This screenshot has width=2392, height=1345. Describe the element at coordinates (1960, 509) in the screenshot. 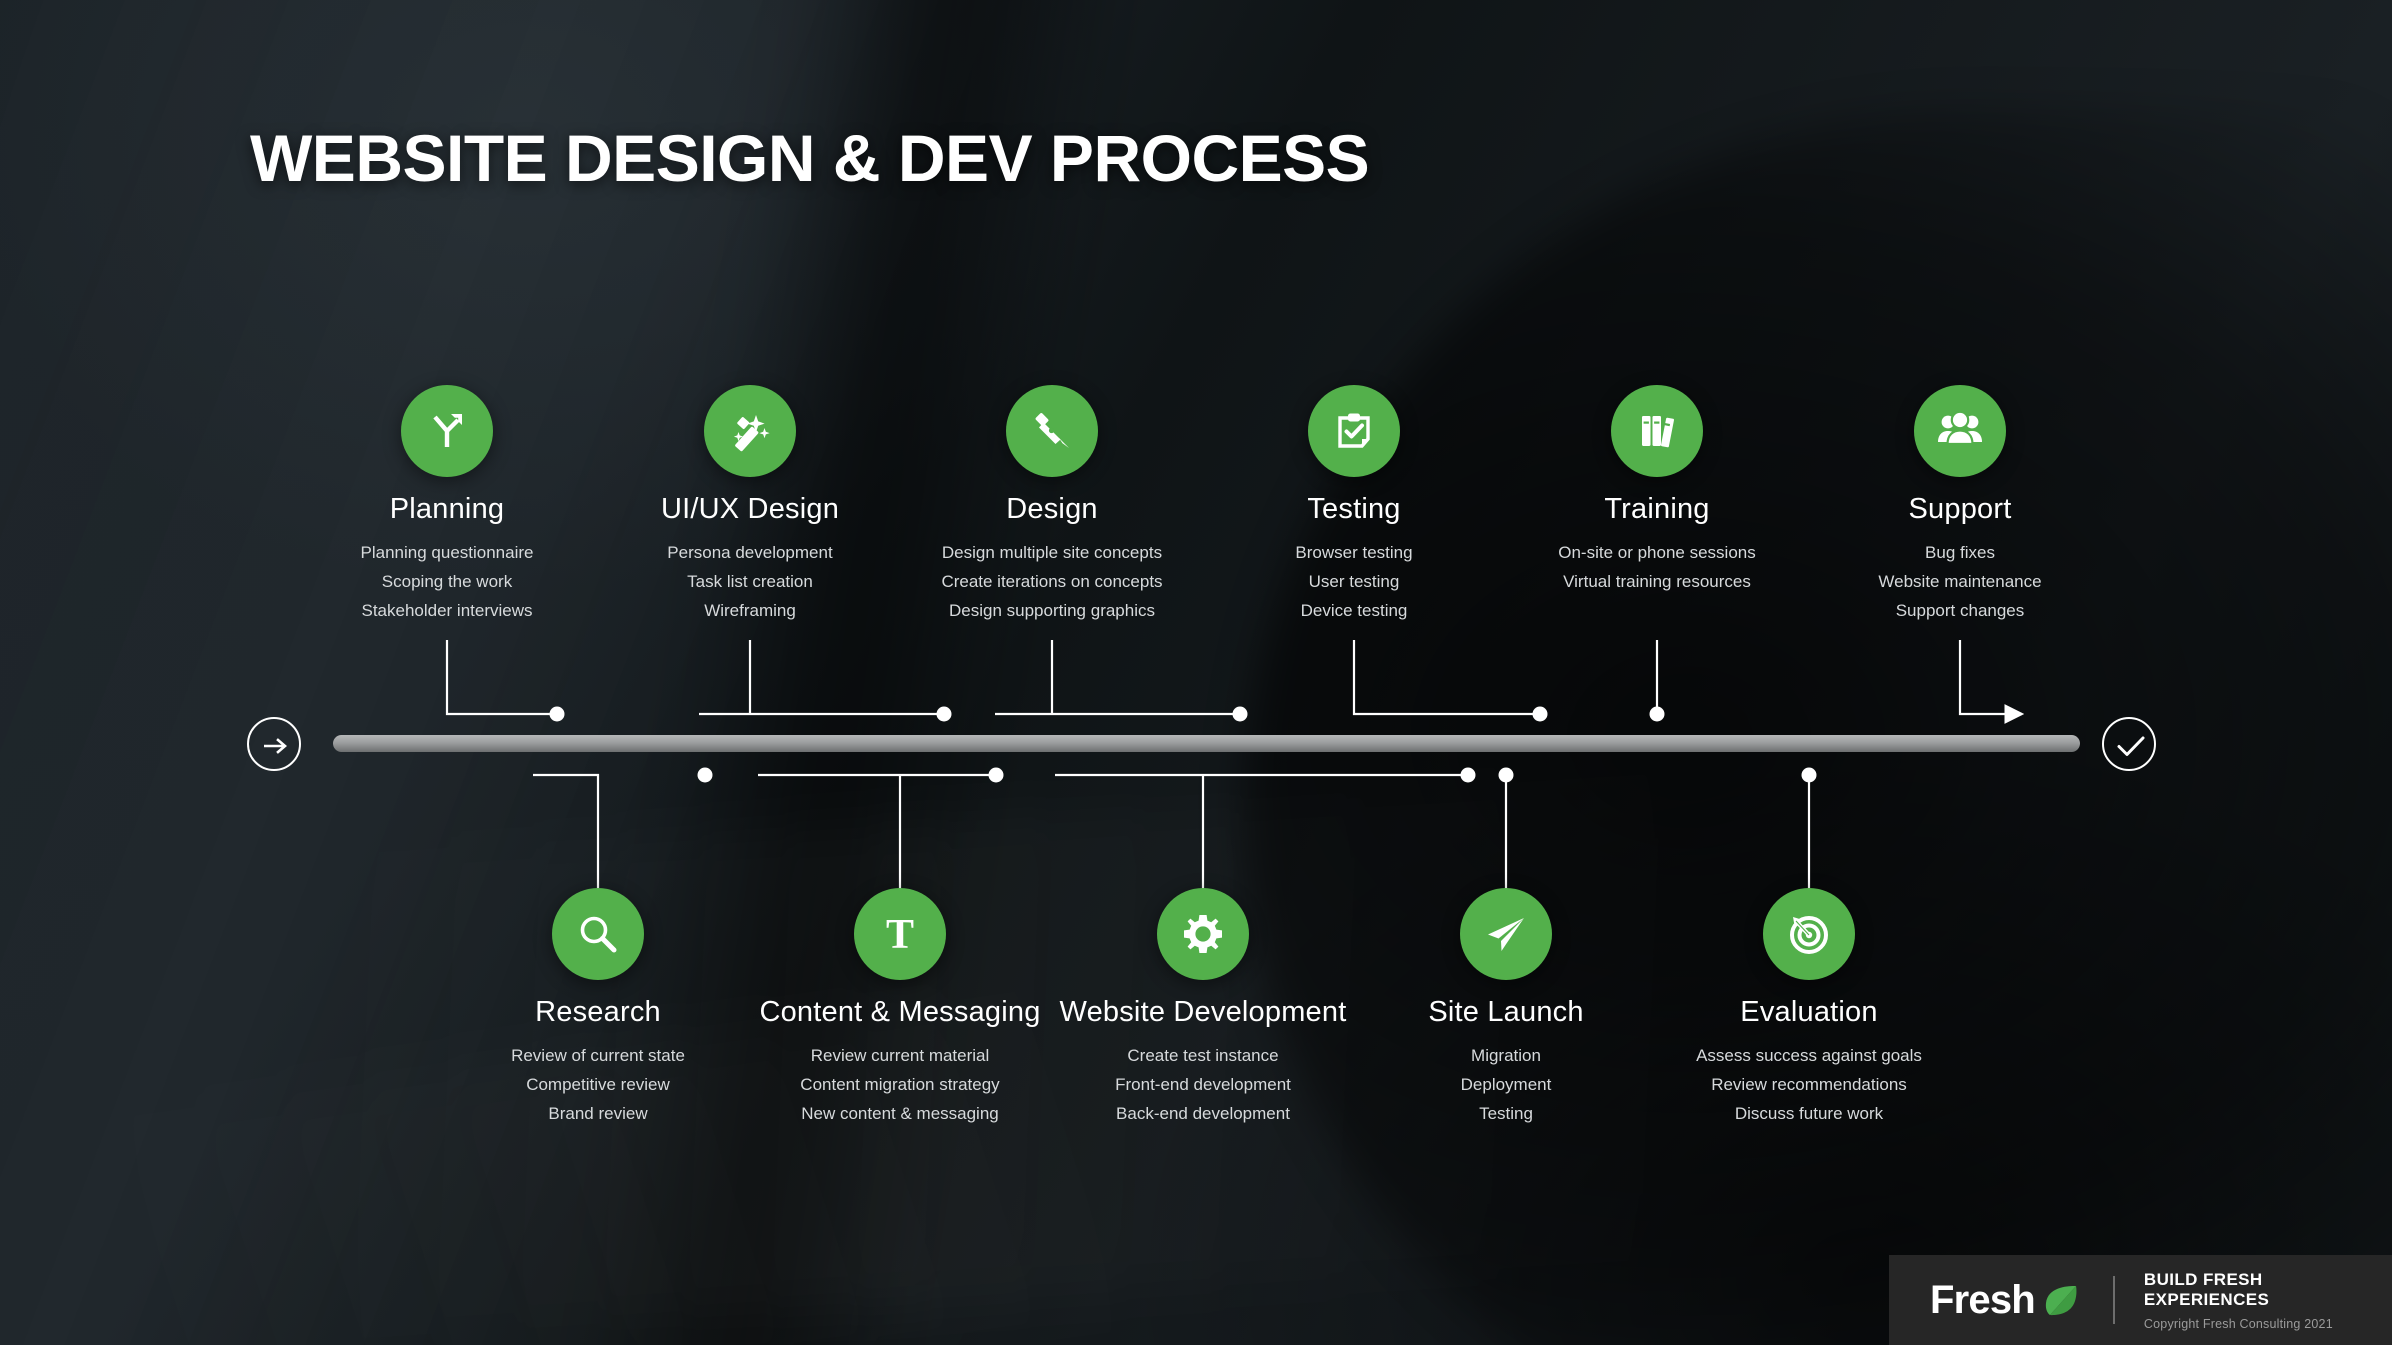

I see `step-title: Support` at that location.